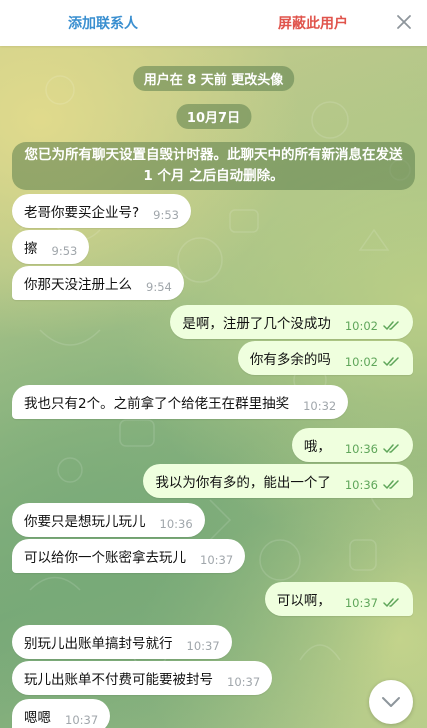 This screenshot has width=427, height=728. What do you see at coordinates (85, 522) in the screenshot?
I see `message-text: 你要只是想玩儿玩儿` at bounding box center [85, 522].